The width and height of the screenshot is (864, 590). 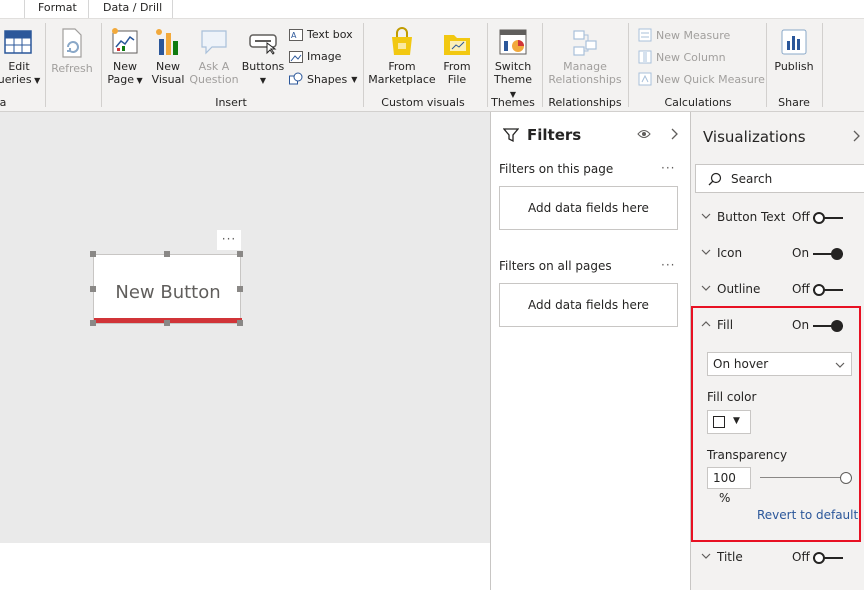 I want to click on shapes-label: Shapes, so click(x=327, y=79).